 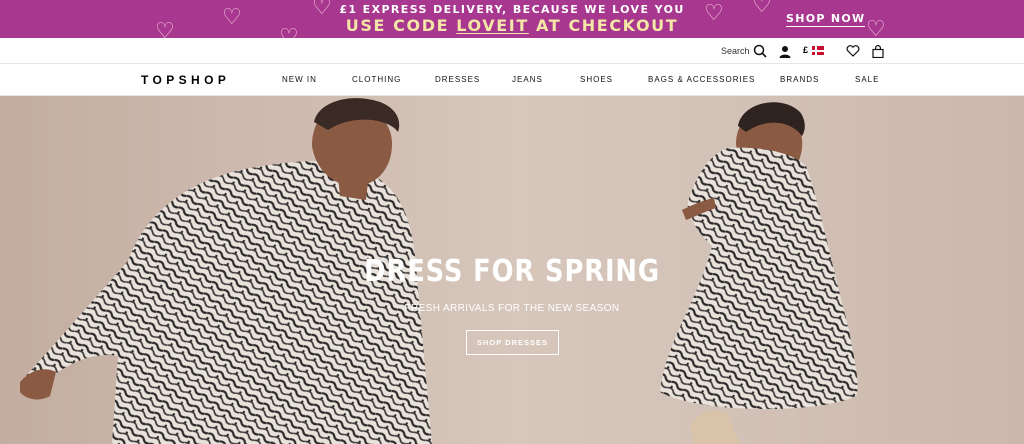 What do you see at coordinates (527, 79) in the screenshot?
I see `nav-item-jeans: JEANS` at bounding box center [527, 79].